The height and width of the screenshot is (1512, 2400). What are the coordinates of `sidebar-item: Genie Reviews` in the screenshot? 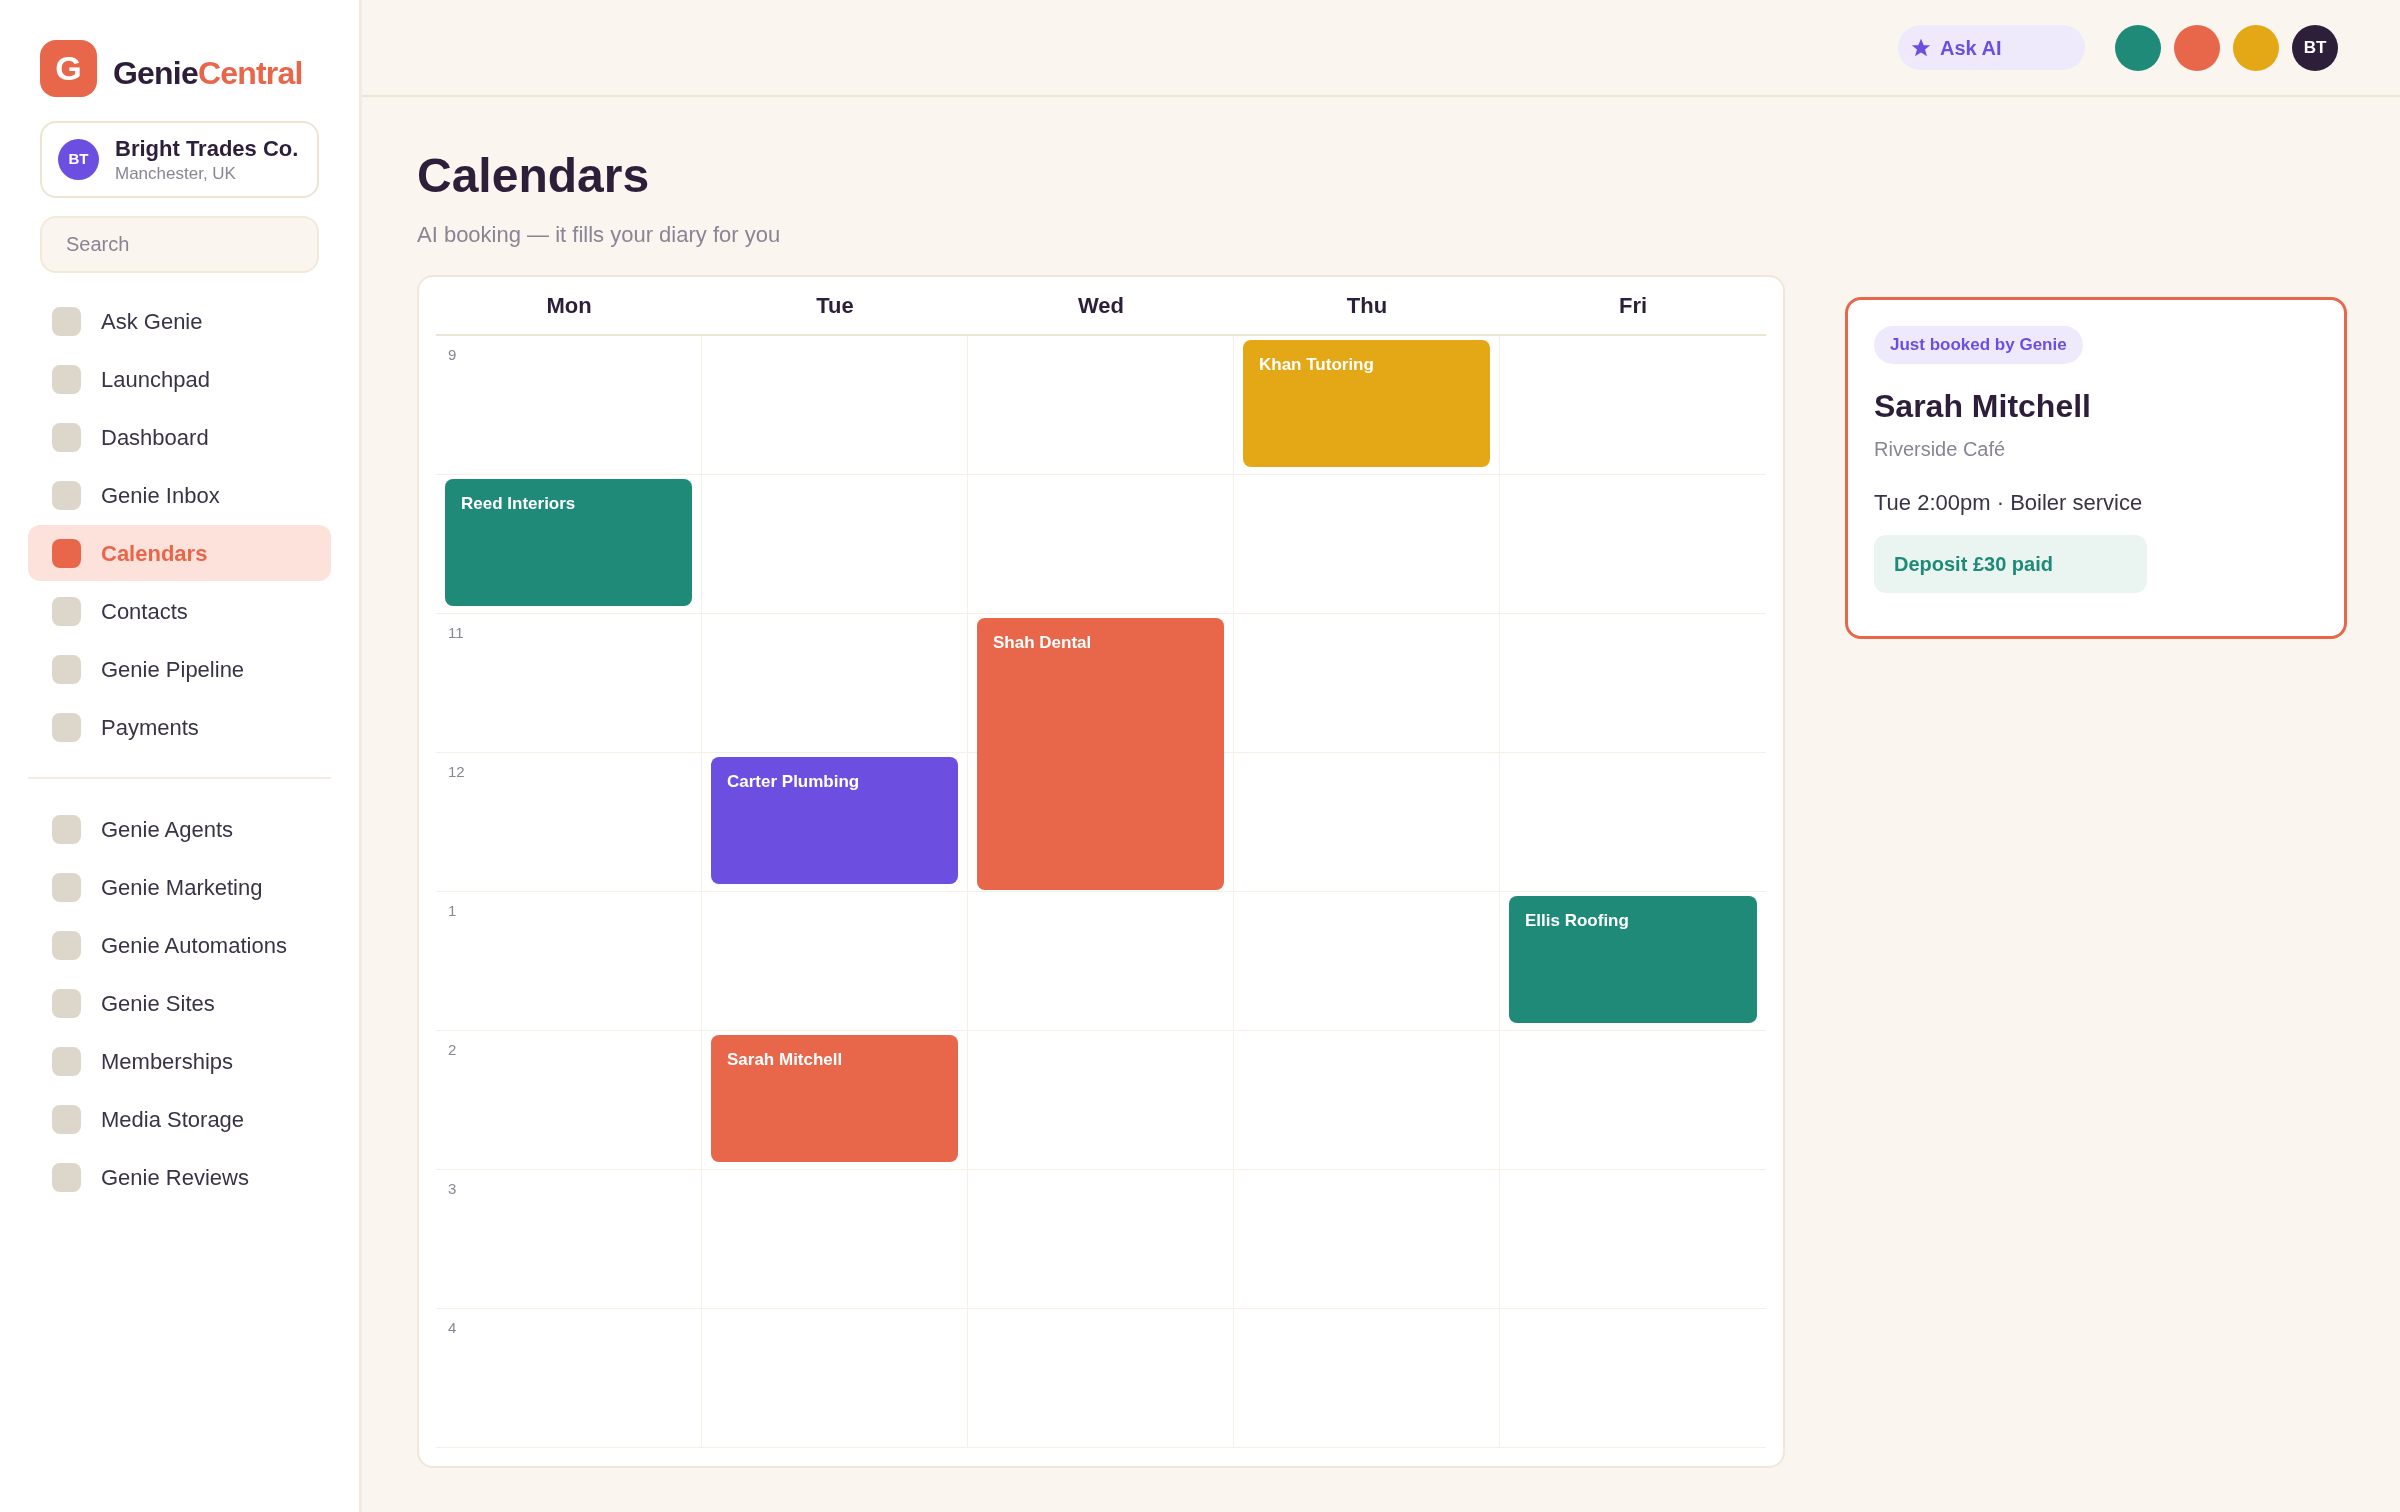 It's located at (179, 1177).